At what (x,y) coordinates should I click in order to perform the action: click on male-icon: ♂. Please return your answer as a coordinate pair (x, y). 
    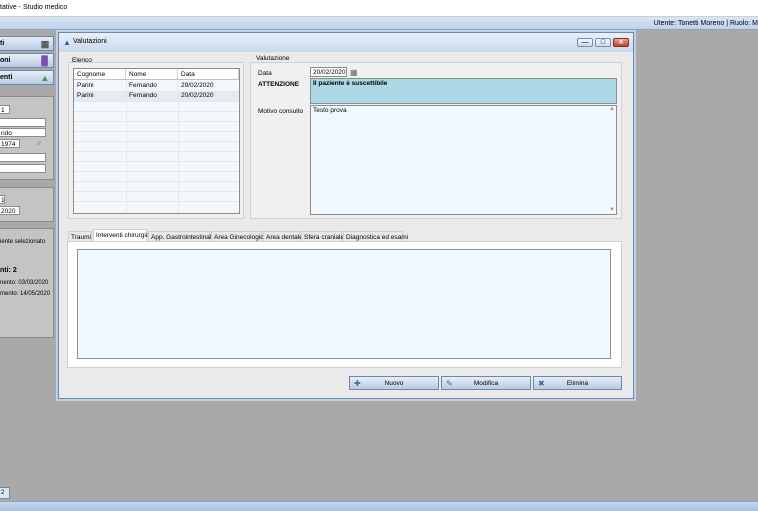
    Looking at the image, I should click on (39, 143).